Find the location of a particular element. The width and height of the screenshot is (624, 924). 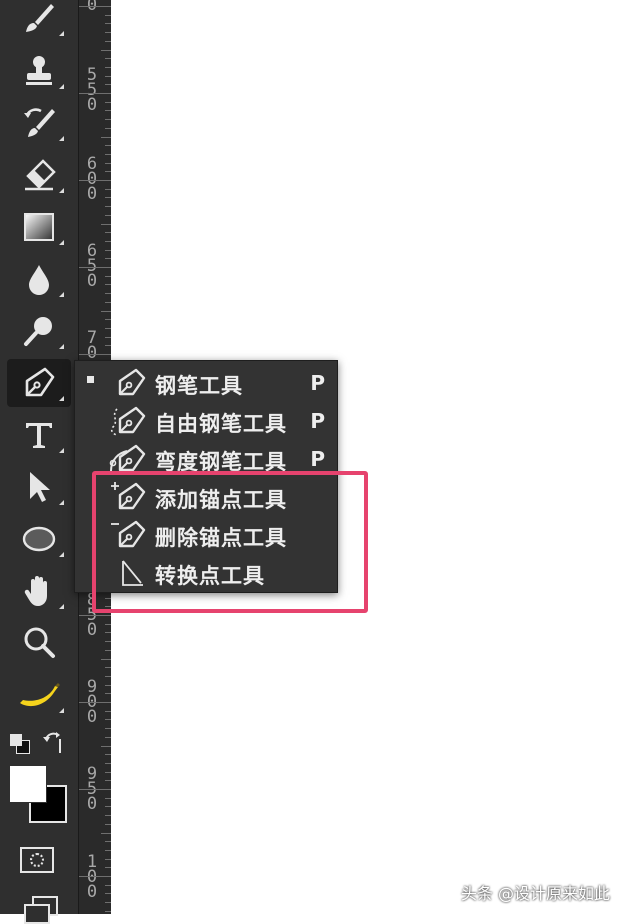

ruler-label: 5 5 0 is located at coordinates (92, 90).